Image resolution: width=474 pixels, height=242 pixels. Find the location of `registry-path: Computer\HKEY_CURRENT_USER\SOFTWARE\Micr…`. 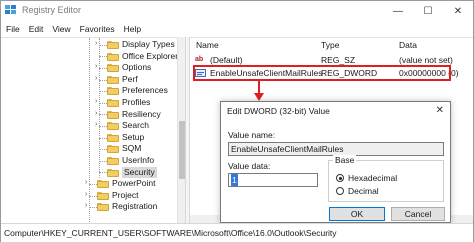

registry-path: Computer\HKEY_CURRENT_USER\SOFTWARE\Micr… is located at coordinates (170, 233).